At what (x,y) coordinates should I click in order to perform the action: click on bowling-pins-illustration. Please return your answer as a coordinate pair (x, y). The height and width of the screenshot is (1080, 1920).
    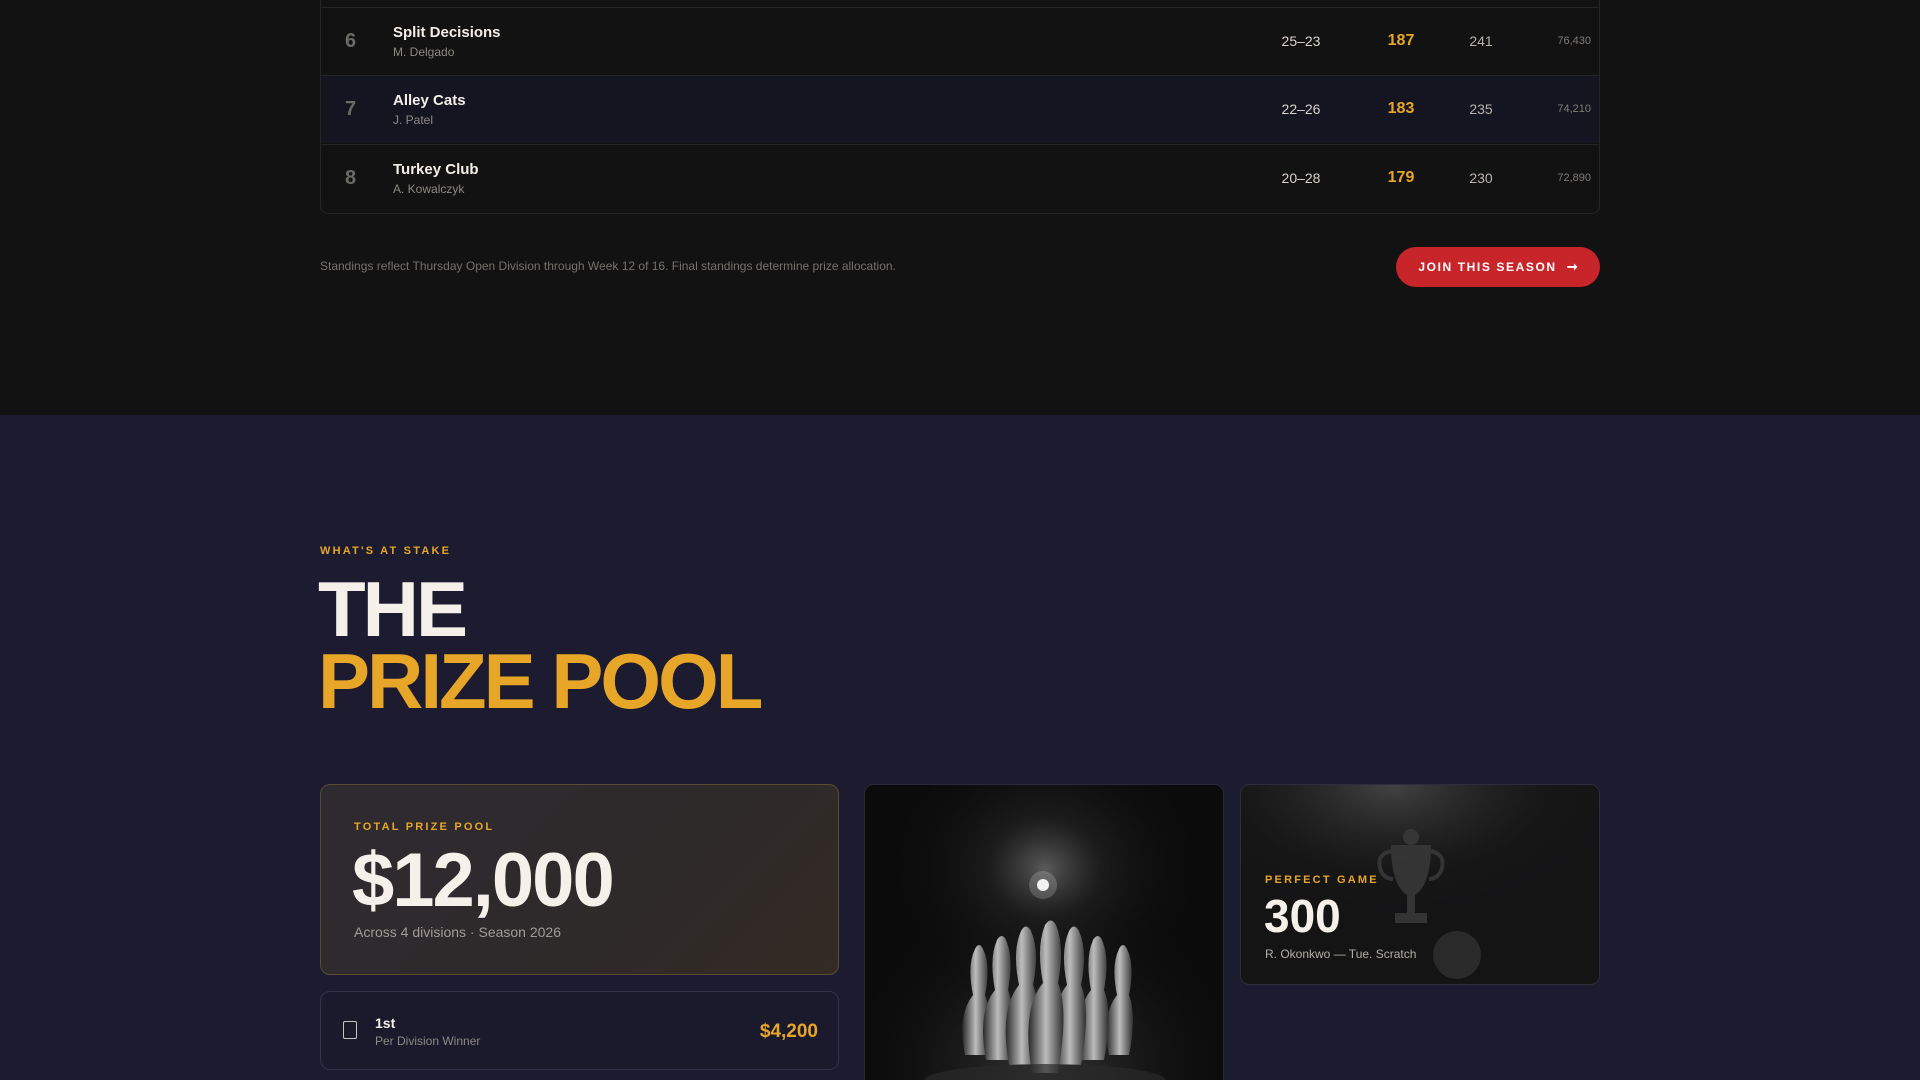
    Looking at the image, I should click on (1044, 932).